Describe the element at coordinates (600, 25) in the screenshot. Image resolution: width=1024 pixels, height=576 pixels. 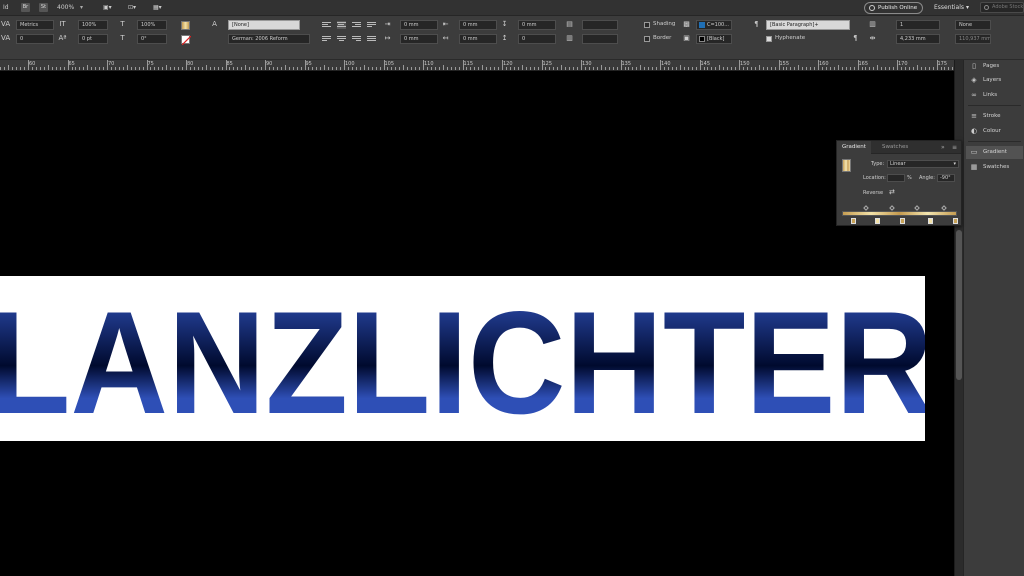
I see `drop-cap-lines-field` at that location.